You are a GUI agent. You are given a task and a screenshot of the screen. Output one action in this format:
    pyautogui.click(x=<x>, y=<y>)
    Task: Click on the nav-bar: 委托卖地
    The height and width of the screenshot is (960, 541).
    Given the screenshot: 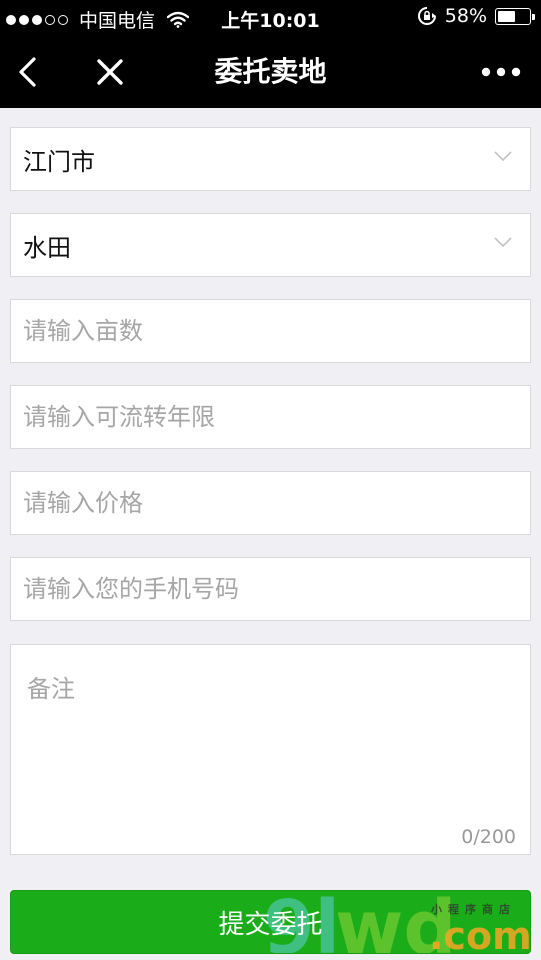 What is the action you would take?
    pyautogui.click(x=270, y=72)
    